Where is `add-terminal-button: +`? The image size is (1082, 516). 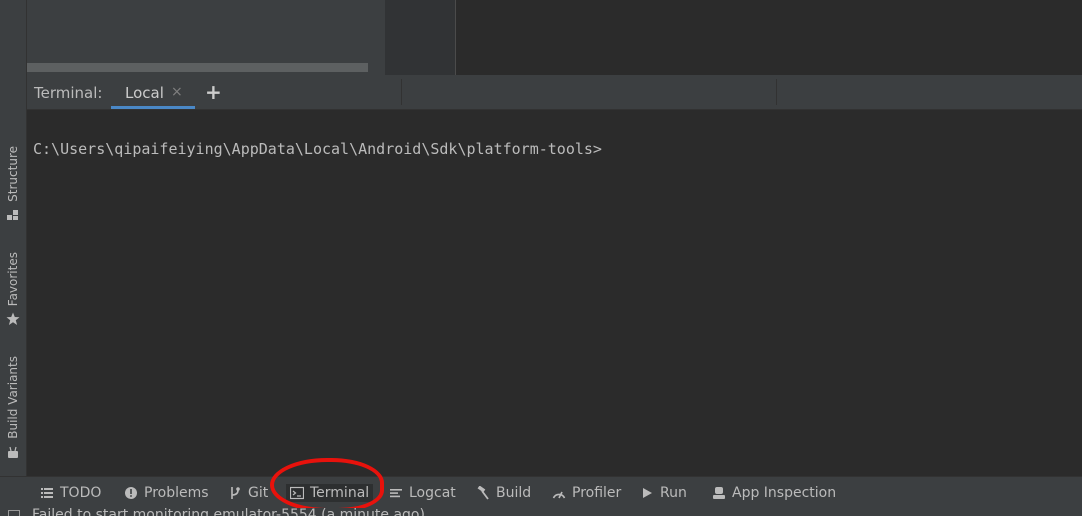
add-terminal-button: + is located at coordinates (213, 92).